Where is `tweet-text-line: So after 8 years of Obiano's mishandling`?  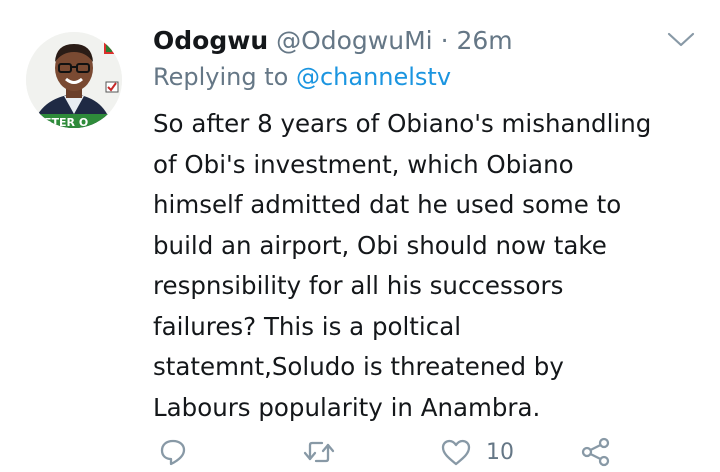
tweet-text-line: So after 8 years of Obiano's mishandling is located at coordinates (402, 123).